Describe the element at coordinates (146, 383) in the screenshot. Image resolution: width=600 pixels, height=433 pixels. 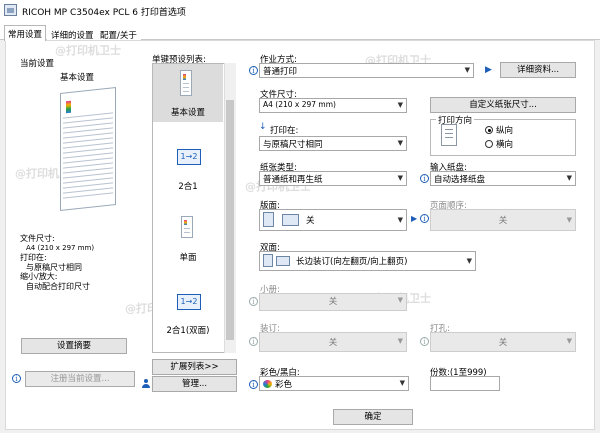
I see `user-icon` at that location.